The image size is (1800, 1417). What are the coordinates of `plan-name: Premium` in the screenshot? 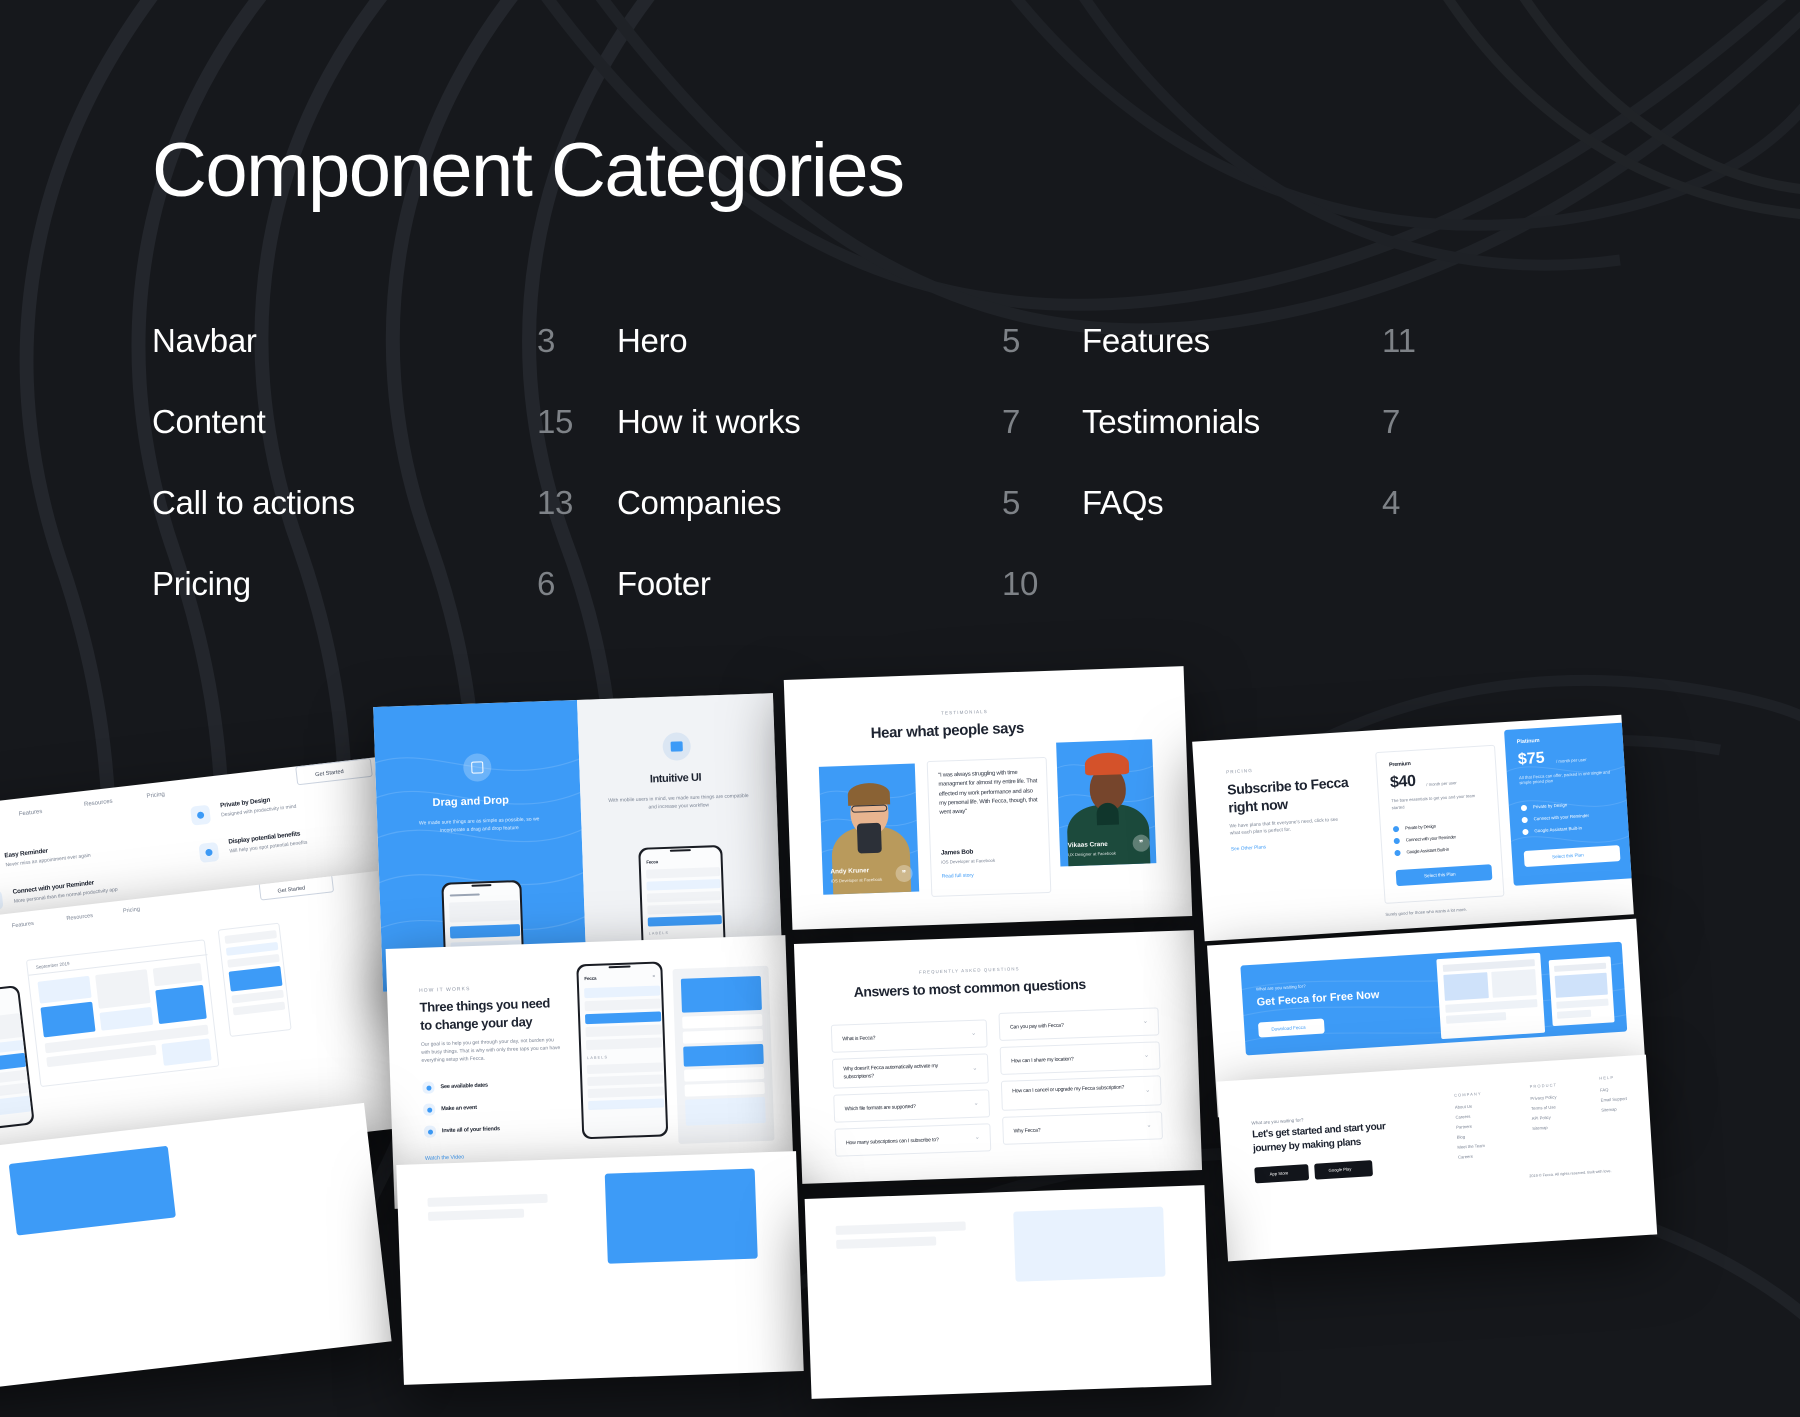 It's located at (1399, 765).